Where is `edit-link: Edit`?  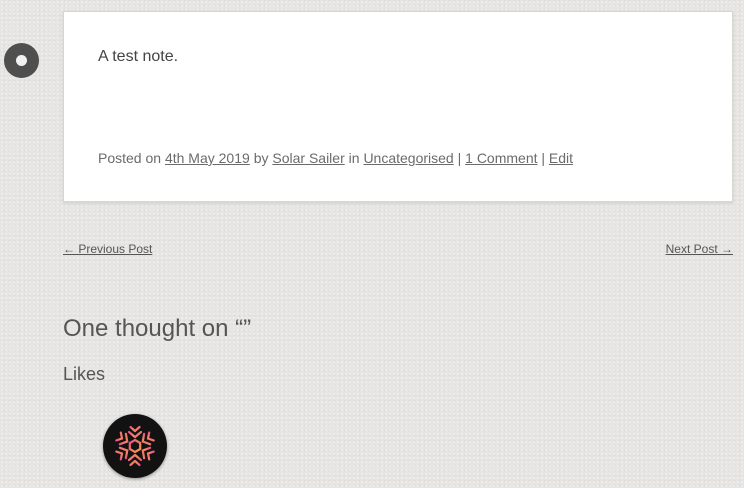
edit-link: Edit is located at coordinates (561, 158).